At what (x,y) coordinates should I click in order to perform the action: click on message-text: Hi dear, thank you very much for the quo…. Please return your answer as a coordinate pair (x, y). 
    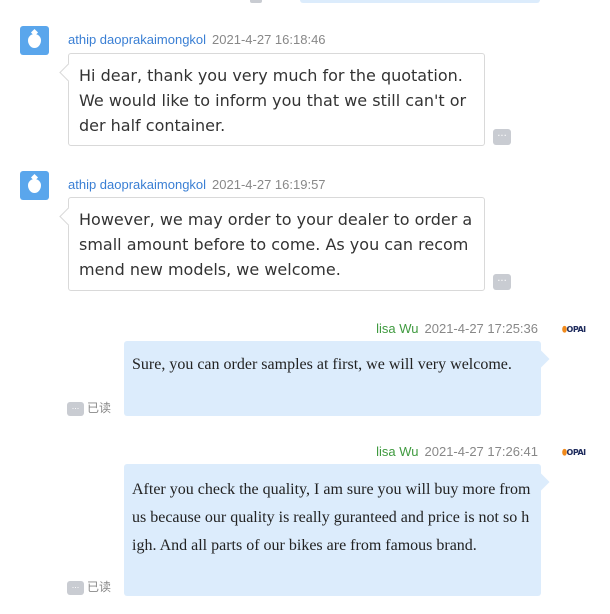
    Looking at the image, I should click on (273, 100).